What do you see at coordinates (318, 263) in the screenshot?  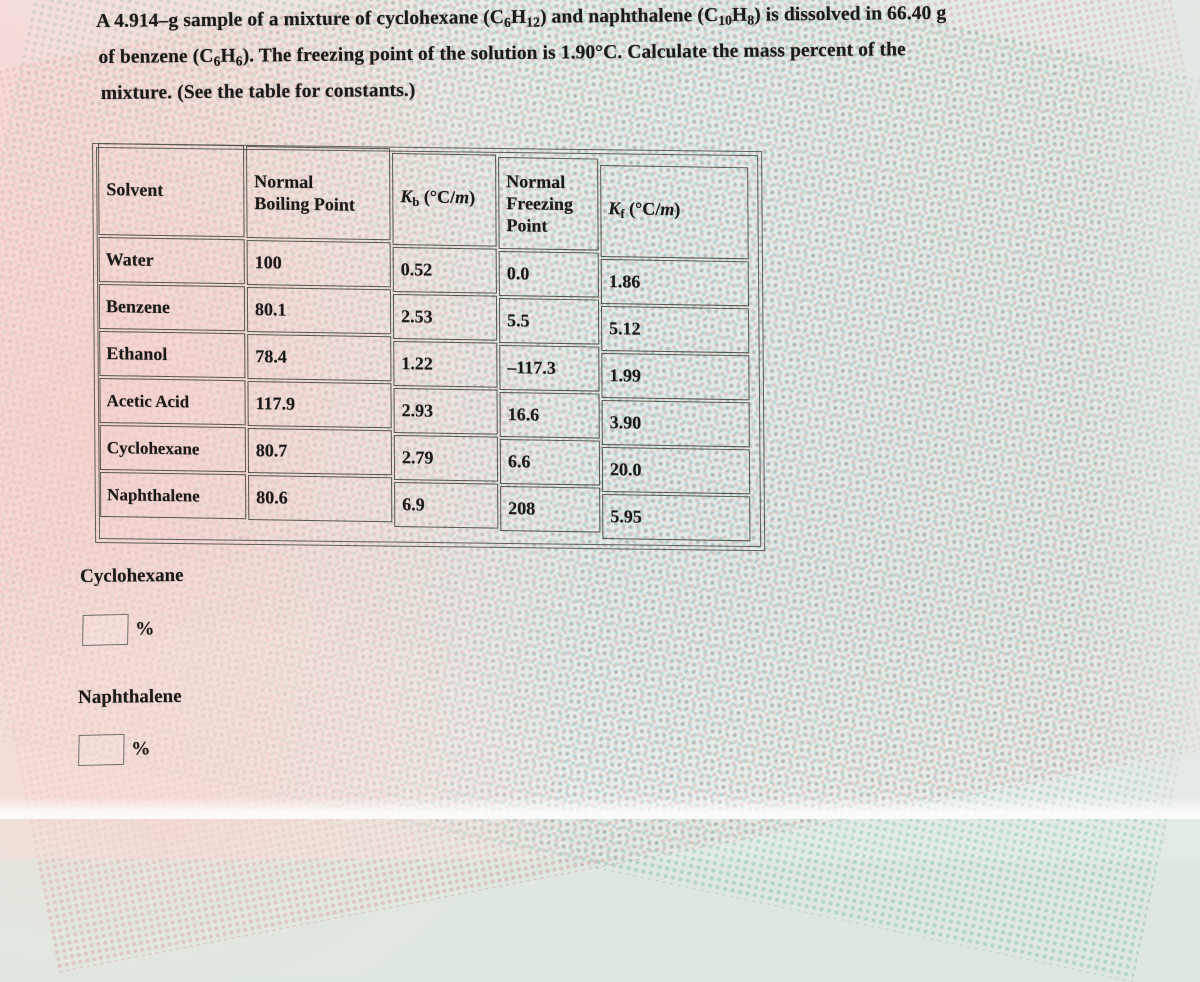 I see `table-cell: 100` at bounding box center [318, 263].